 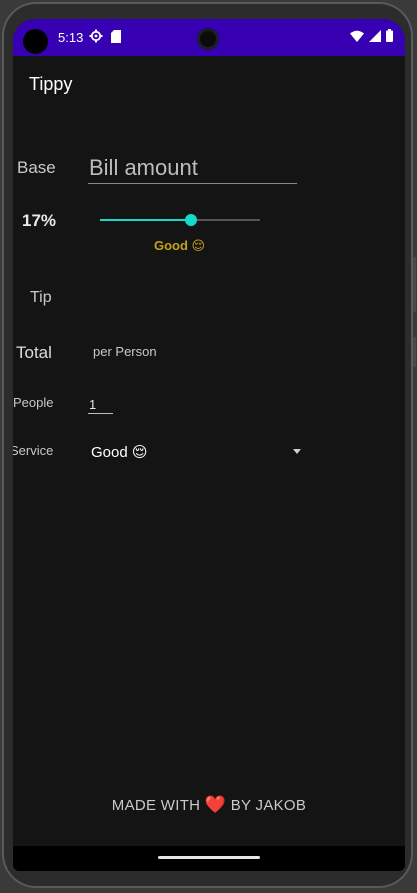 I want to click on people-label: People, so click(x=33, y=402).